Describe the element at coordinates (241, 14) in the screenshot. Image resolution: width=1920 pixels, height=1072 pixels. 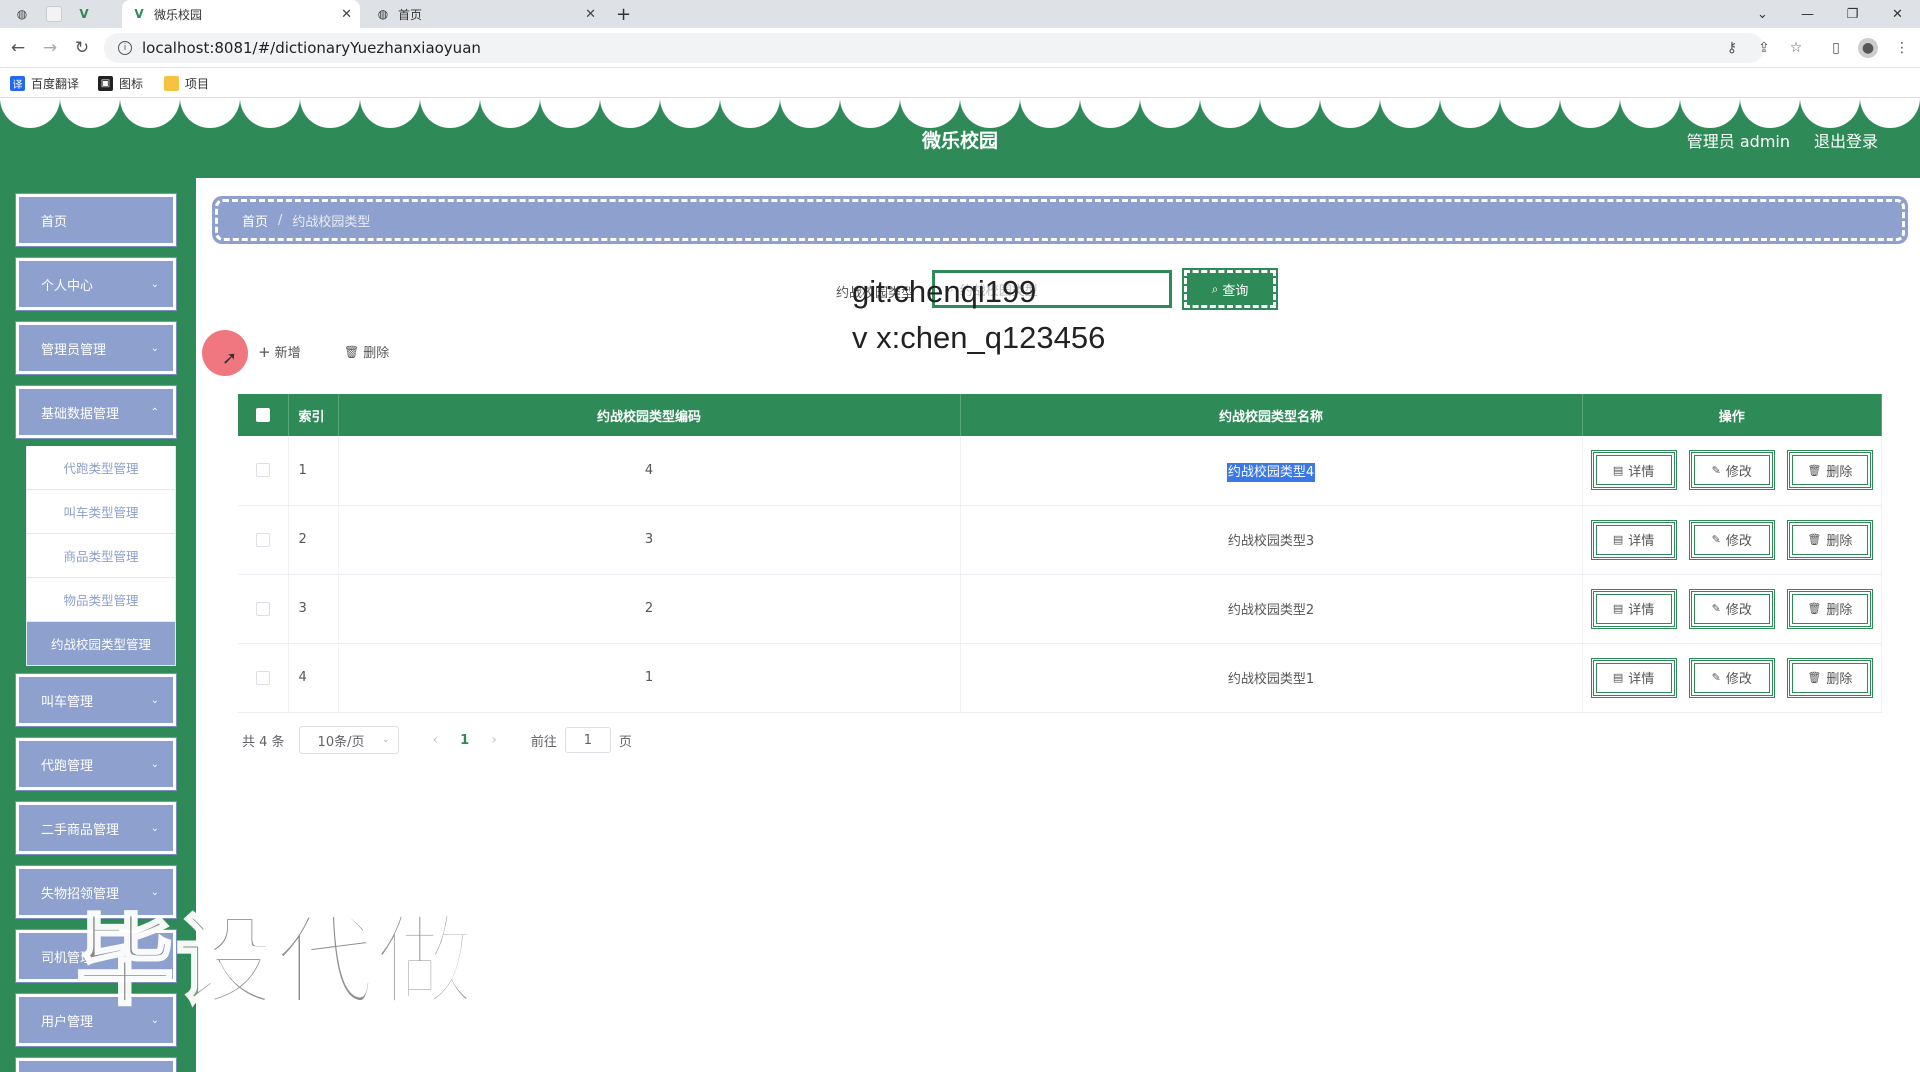
I see `tab-active: V 微乐校园 ✕` at that location.